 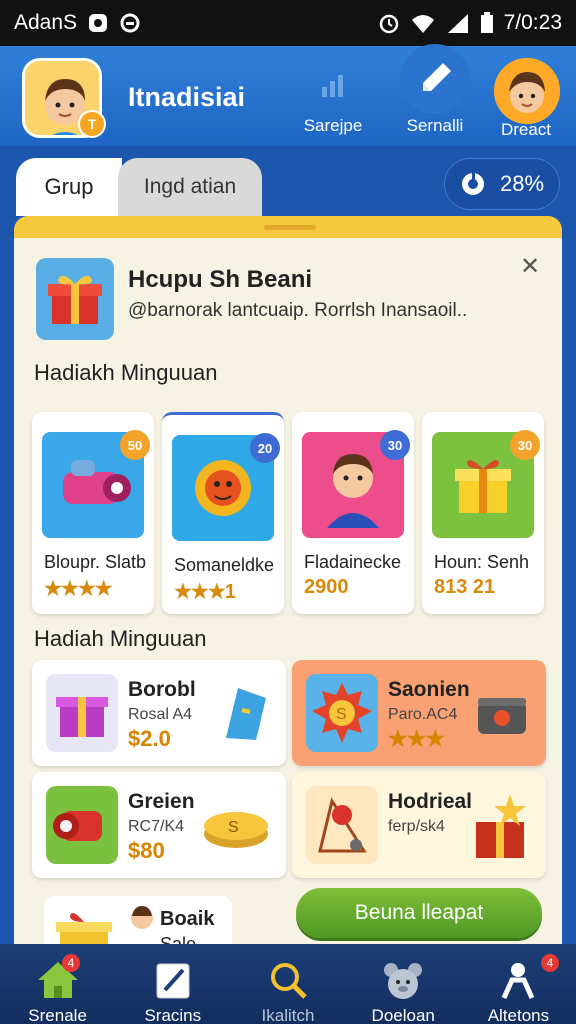 I want to click on nav-label: Sracins, so click(x=173, y=1015).